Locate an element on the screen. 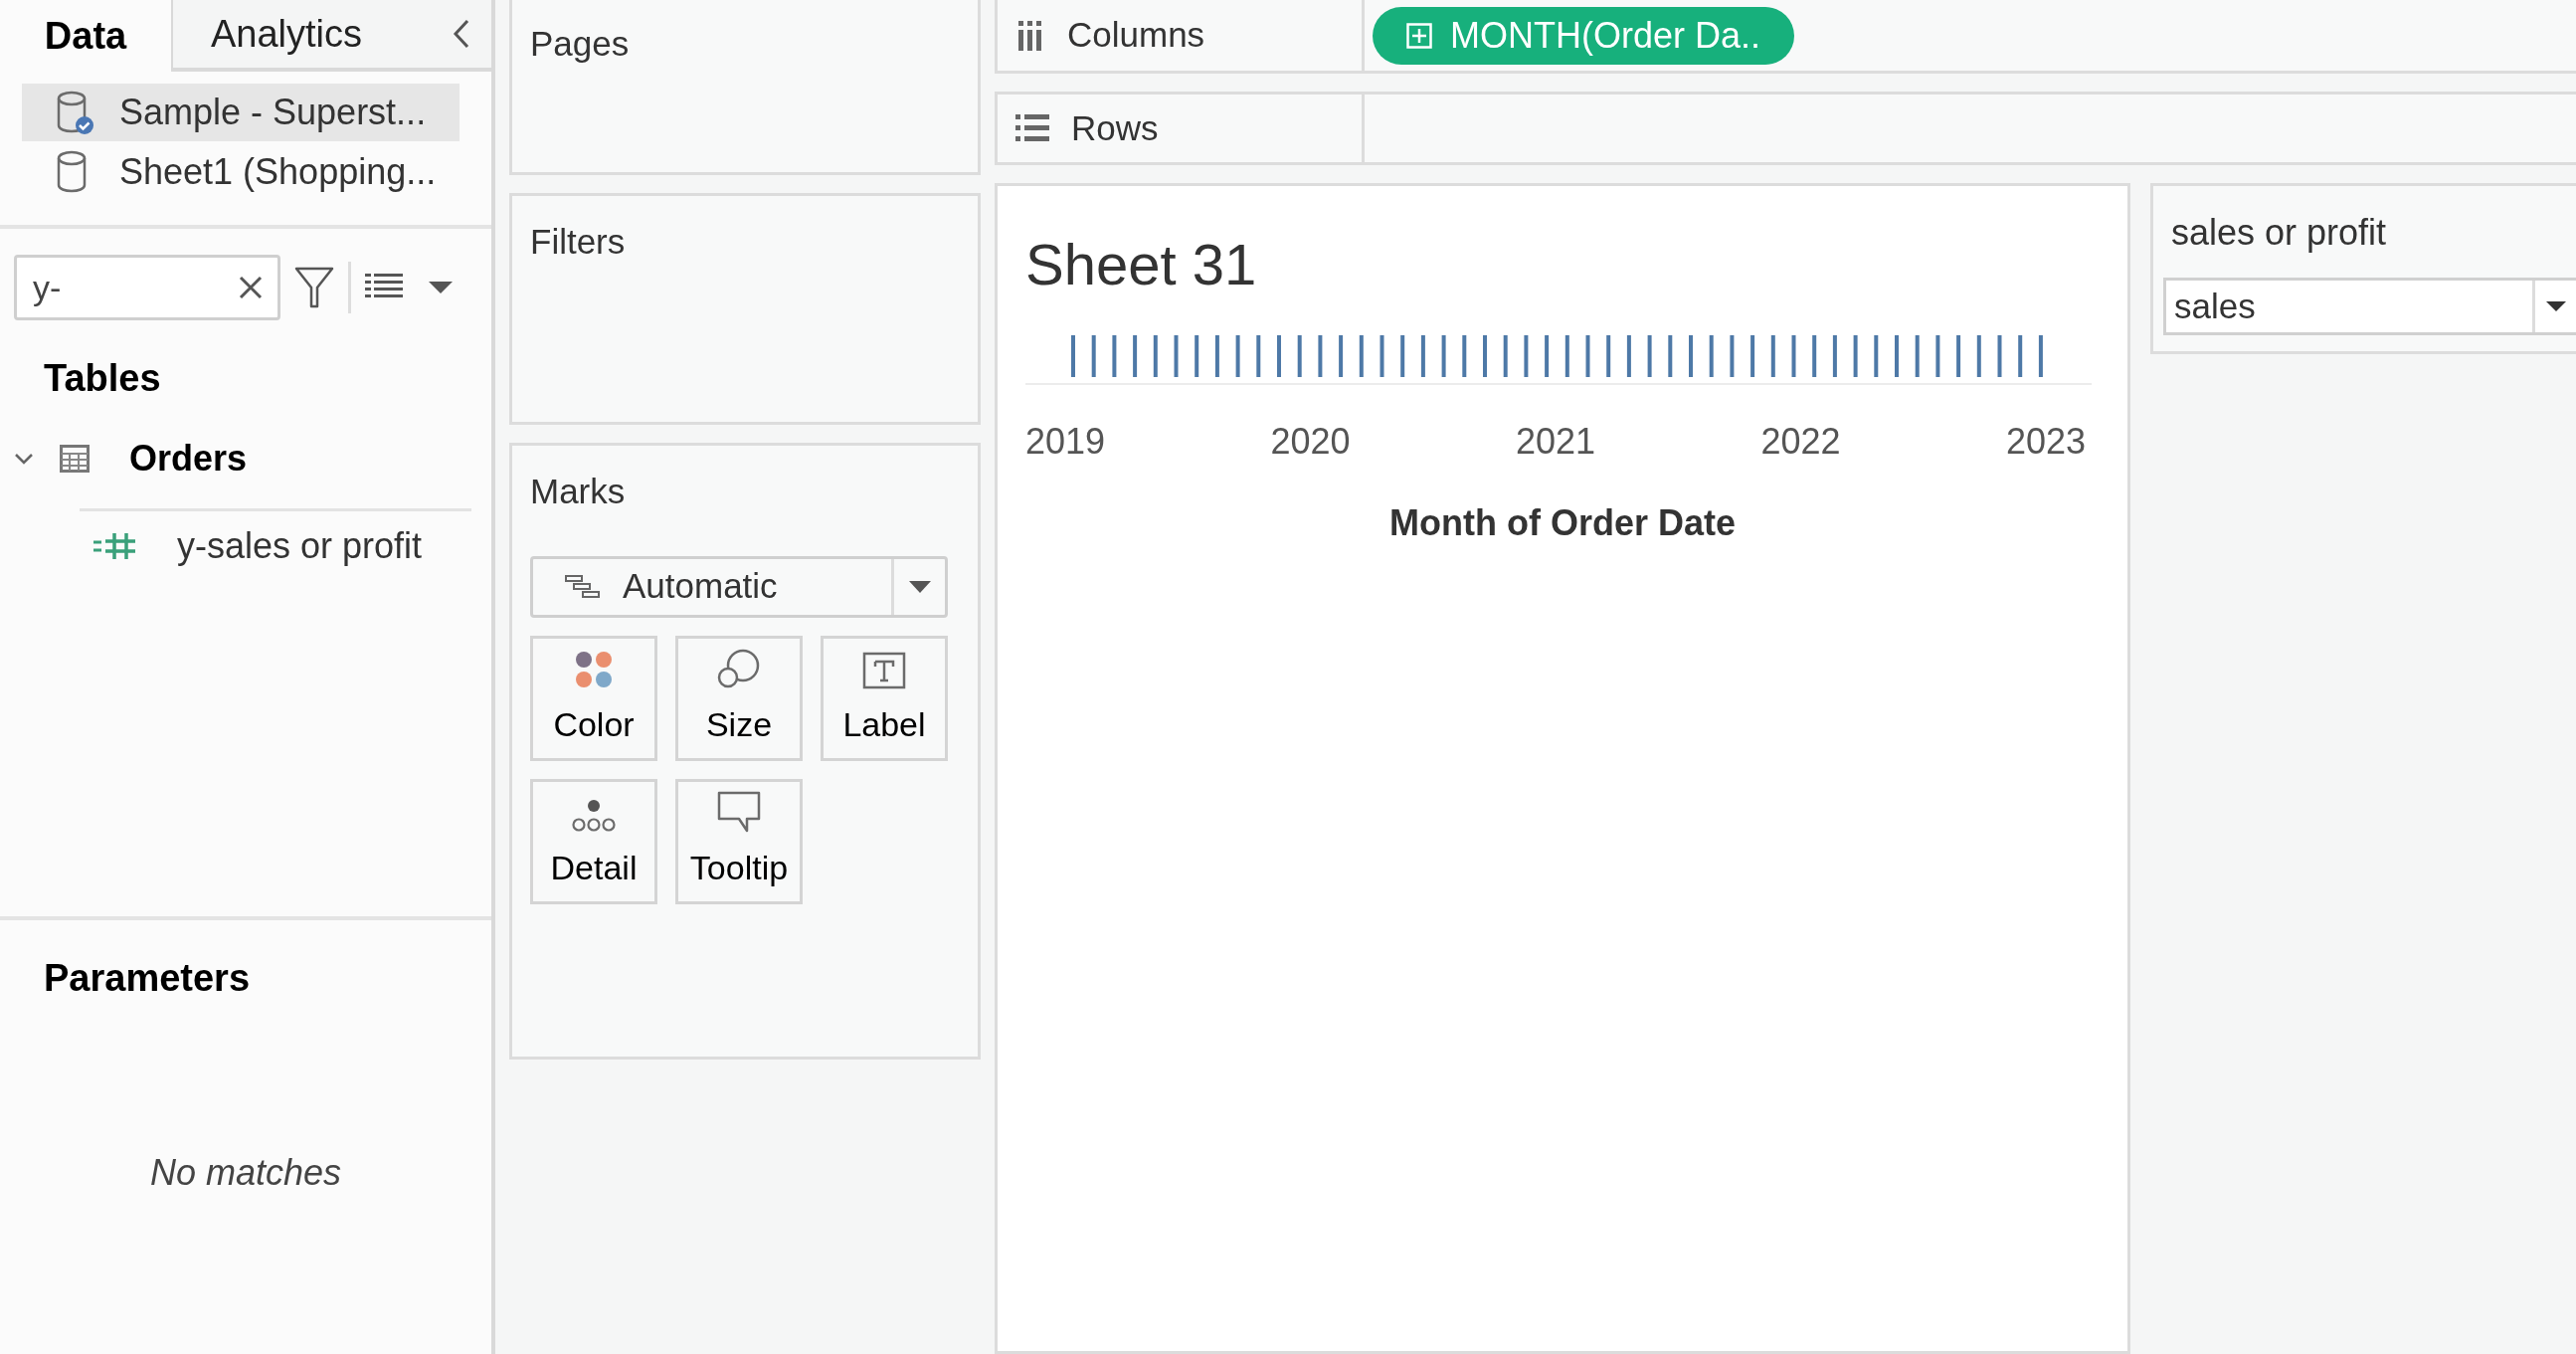  shelf-label: Columns is located at coordinates (1180, 35).